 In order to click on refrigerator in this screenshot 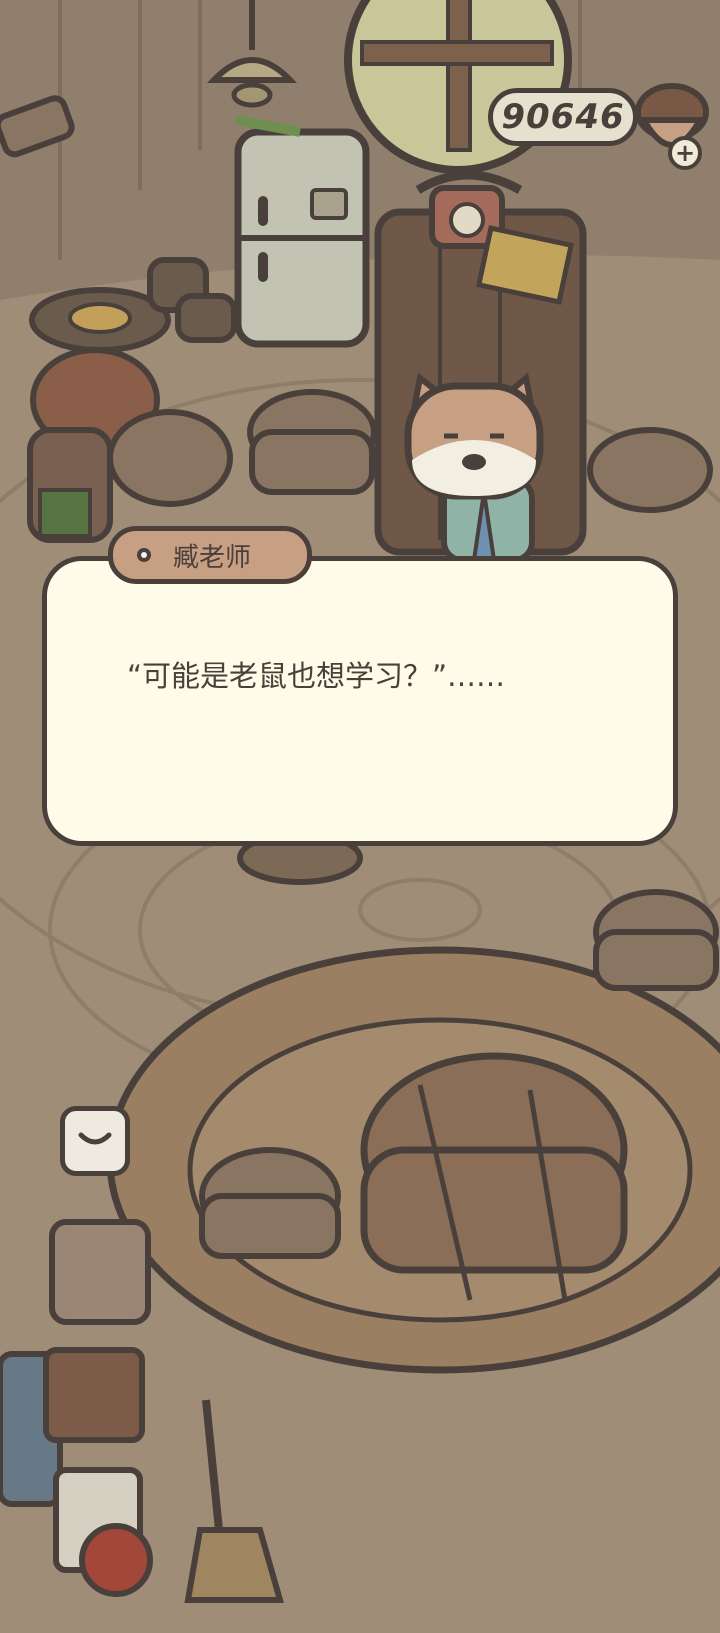, I will do `click(302, 231)`.